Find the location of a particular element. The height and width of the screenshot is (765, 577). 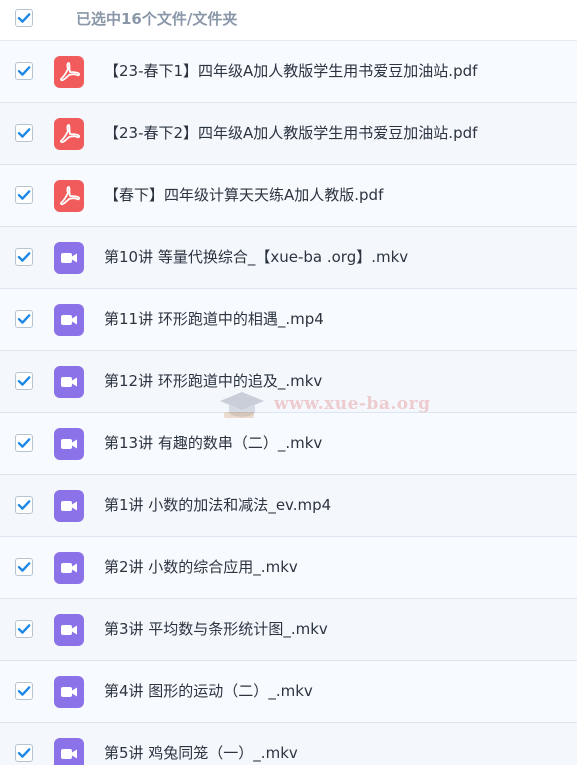

file-name: 第11讲 环形跑道中的相遇_.mp4 is located at coordinates (214, 319).